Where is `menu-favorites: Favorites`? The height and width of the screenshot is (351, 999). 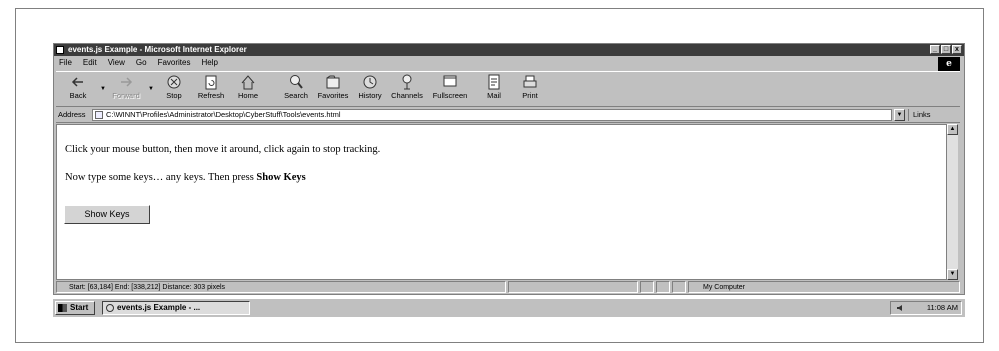 menu-favorites: Favorites is located at coordinates (174, 63).